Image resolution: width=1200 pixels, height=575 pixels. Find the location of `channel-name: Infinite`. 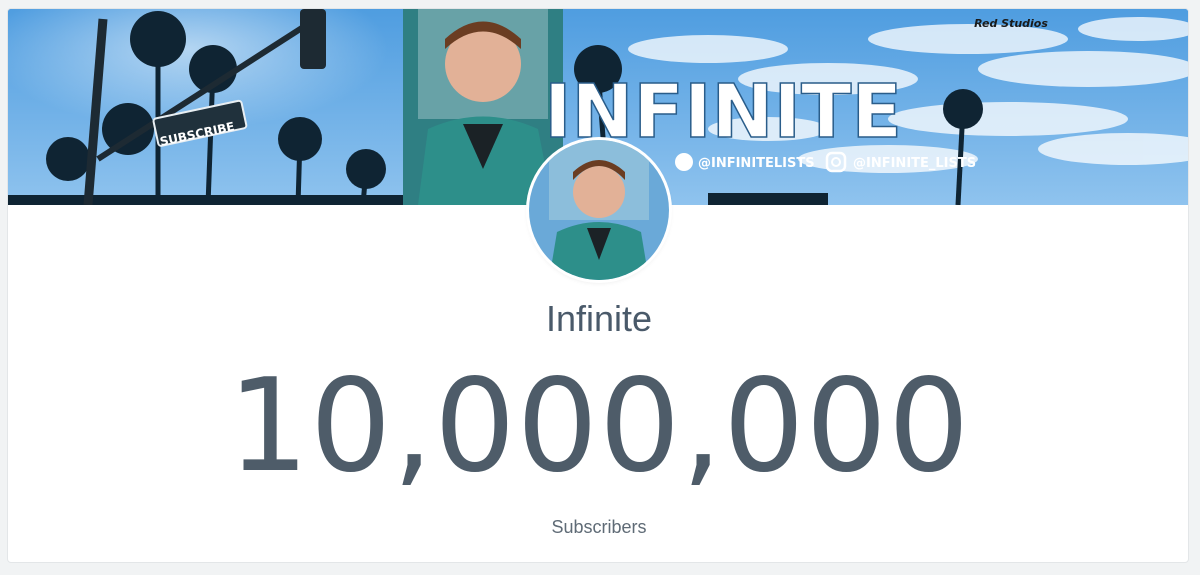

channel-name: Infinite is located at coordinates (599, 318).